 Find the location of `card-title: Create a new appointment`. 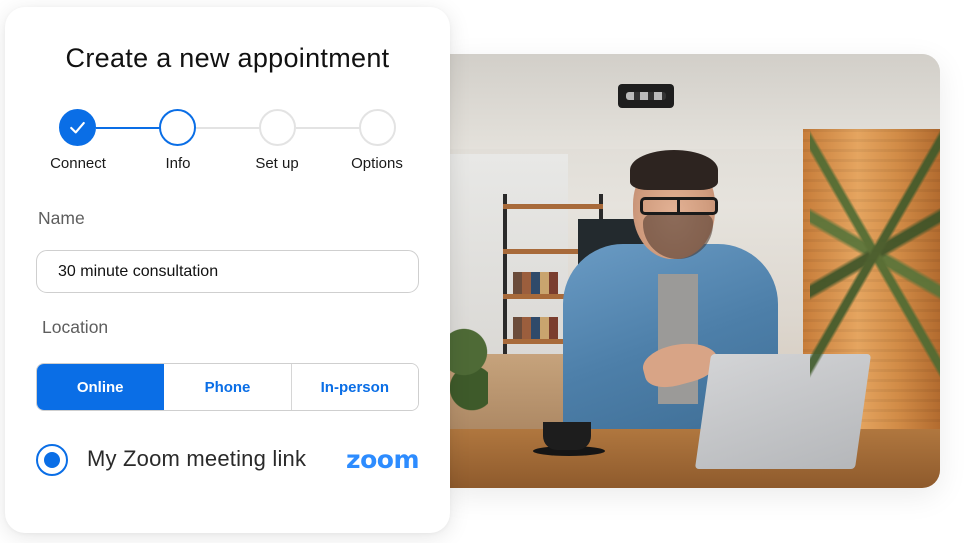

card-title: Create a new appointment is located at coordinates (227, 58).